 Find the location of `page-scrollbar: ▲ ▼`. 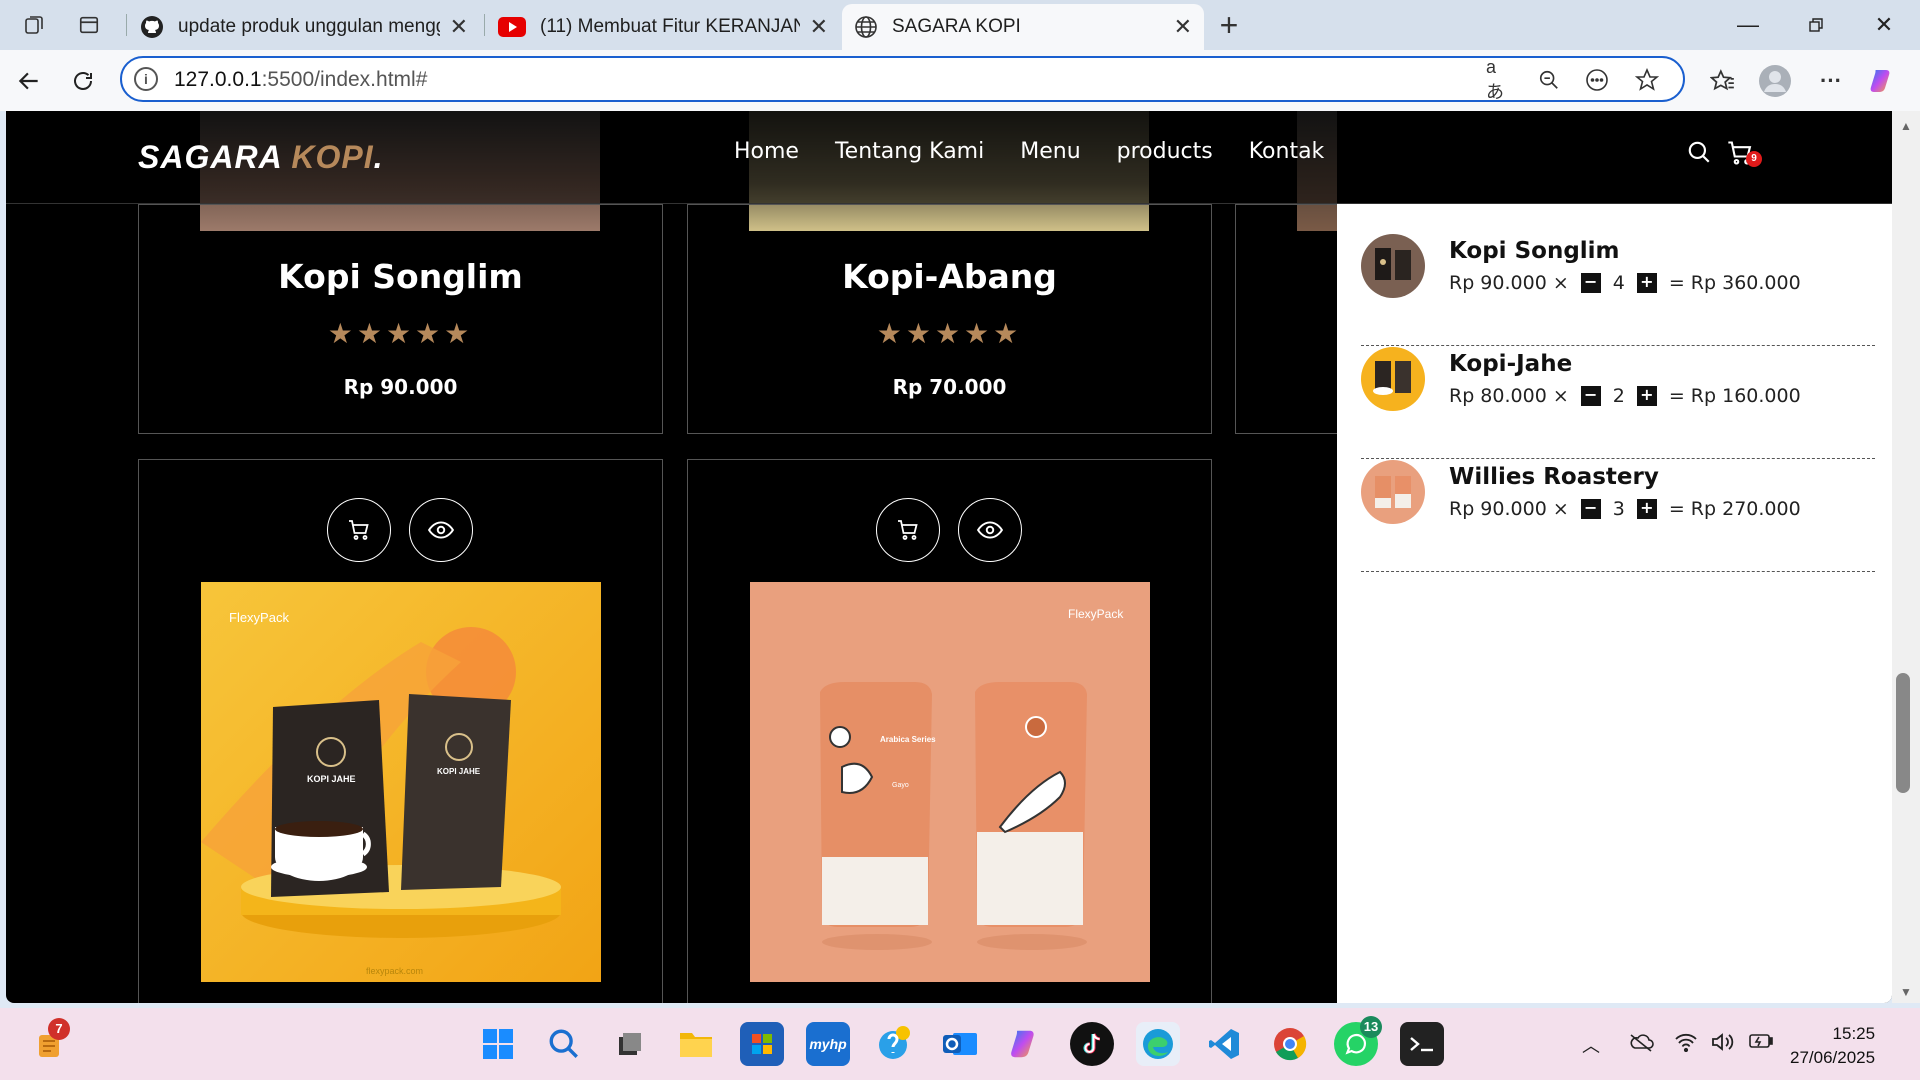

page-scrollbar: ▲ ▼ is located at coordinates (1906, 557).